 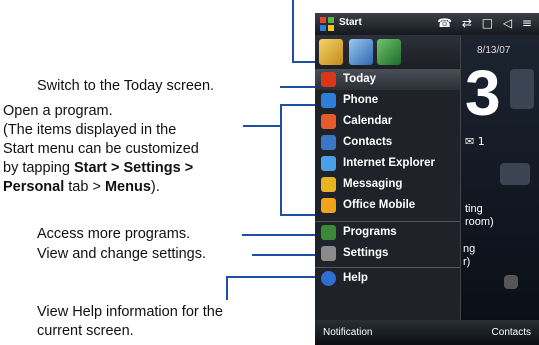 What do you see at coordinates (227, 288) in the screenshot?
I see `callout-line-help-vertical` at bounding box center [227, 288].